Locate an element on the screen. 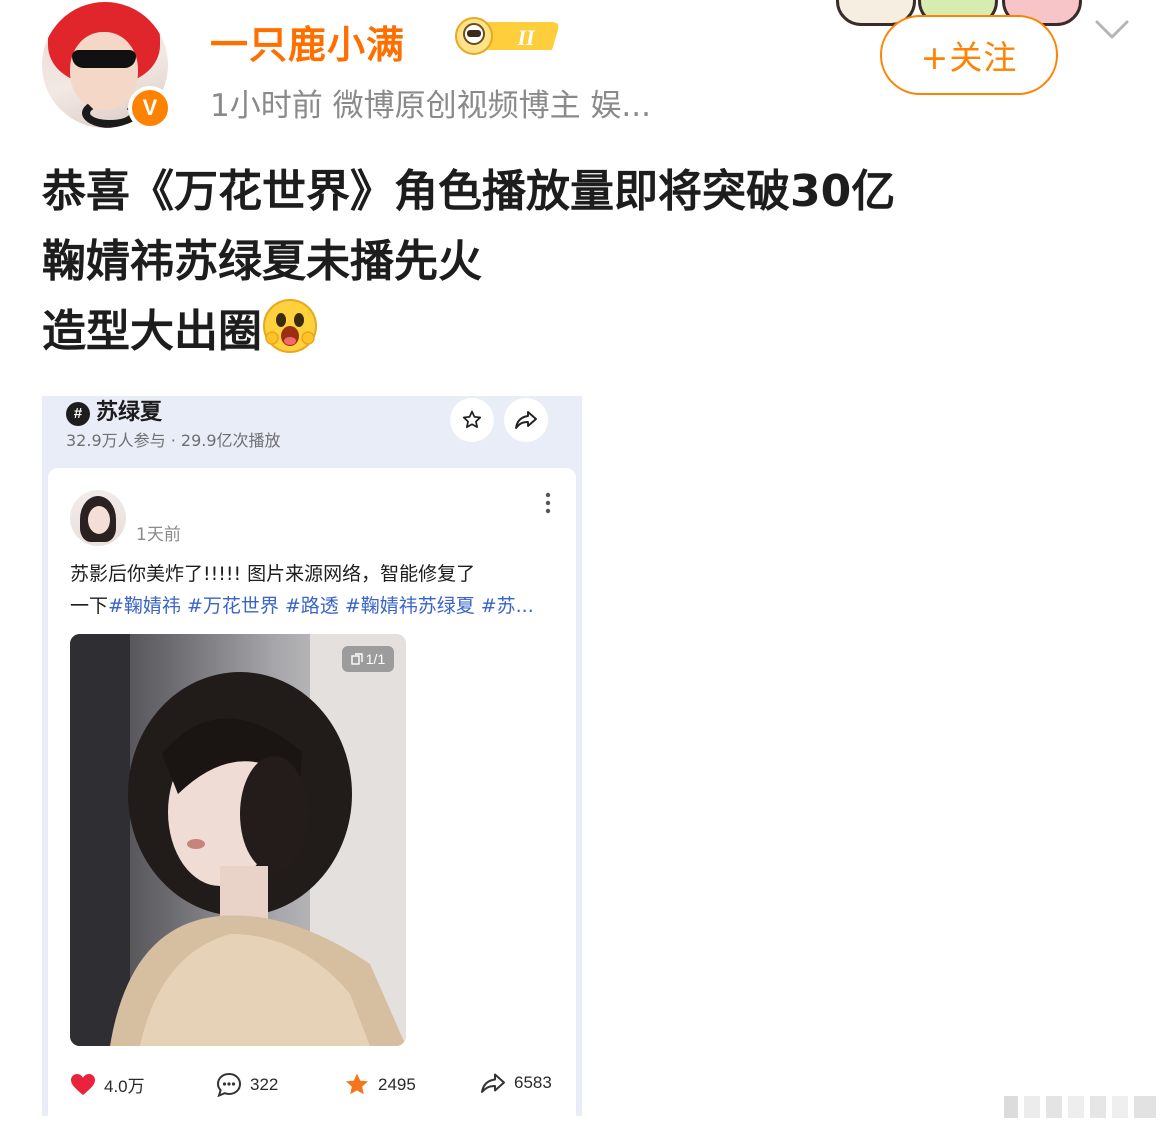 The width and height of the screenshot is (1170, 1130). more-options-icon is located at coordinates (548, 503).